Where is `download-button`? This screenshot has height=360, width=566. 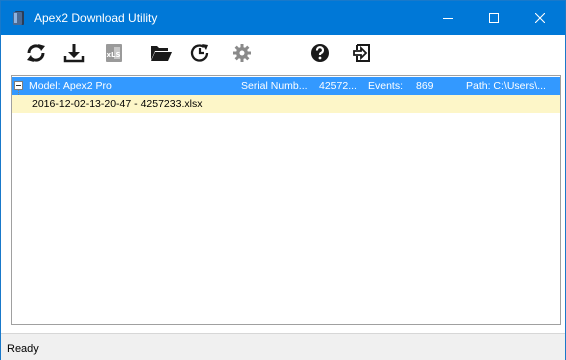 download-button is located at coordinates (74, 53).